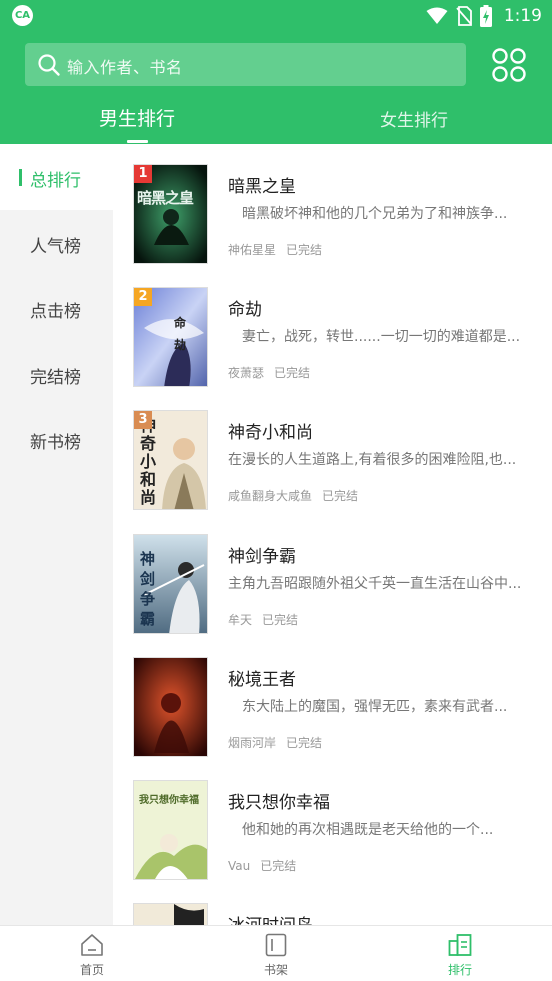 The image size is (552, 981). I want to click on rank-badge: 2, so click(143, 297).